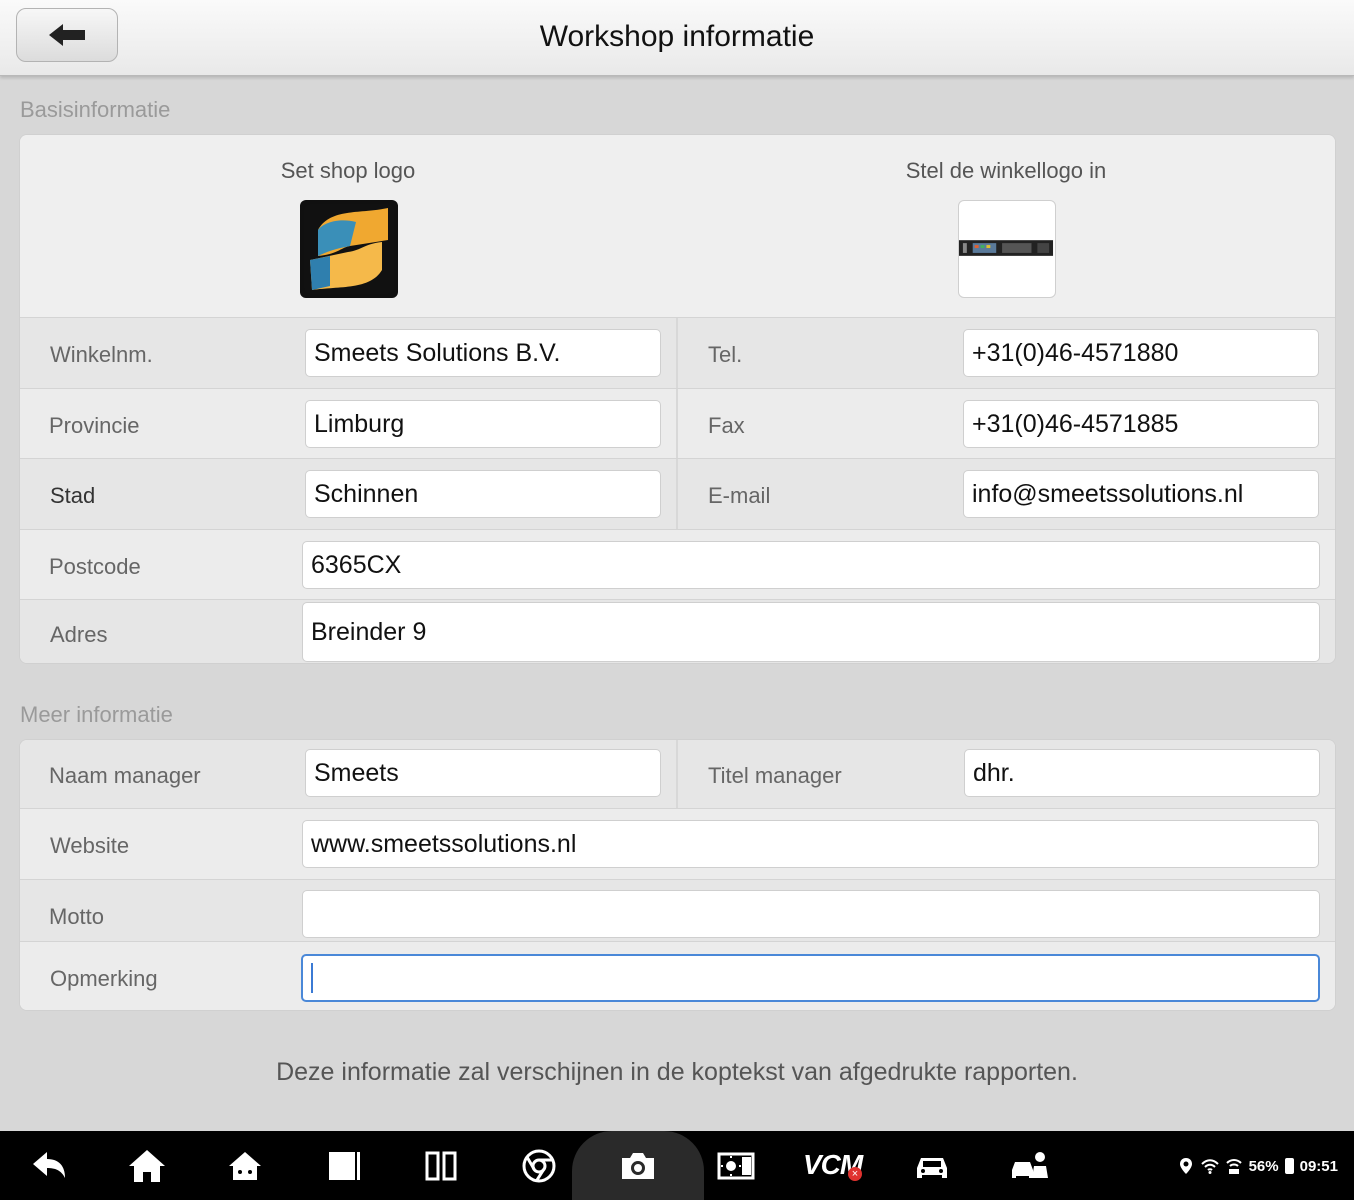 The width and height of the screenshot is (1354, 1200). Describe the element at coordinates (726, 425) in the screenshot. I see `fax-label: Fax` at that location.